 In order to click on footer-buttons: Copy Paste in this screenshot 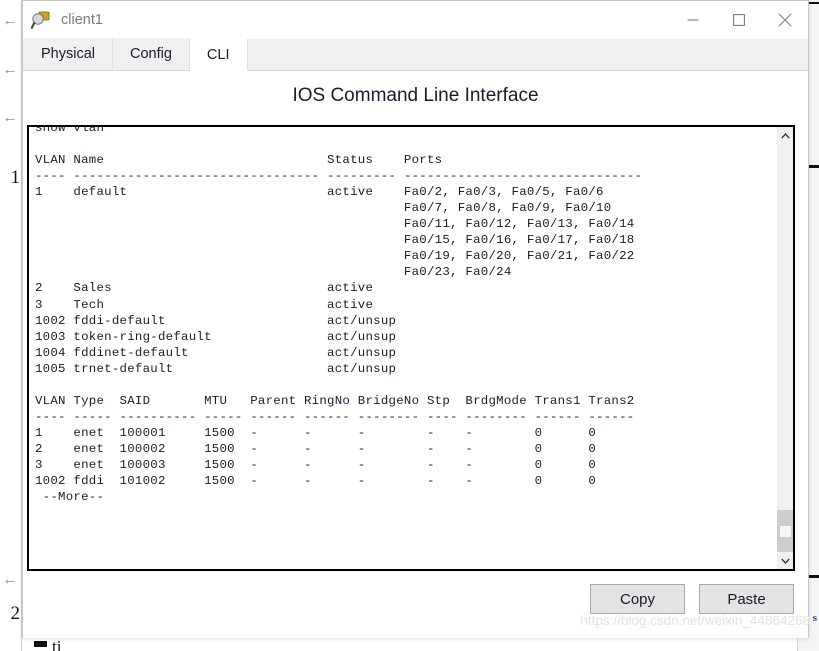, I will do `click(692, 599)`.